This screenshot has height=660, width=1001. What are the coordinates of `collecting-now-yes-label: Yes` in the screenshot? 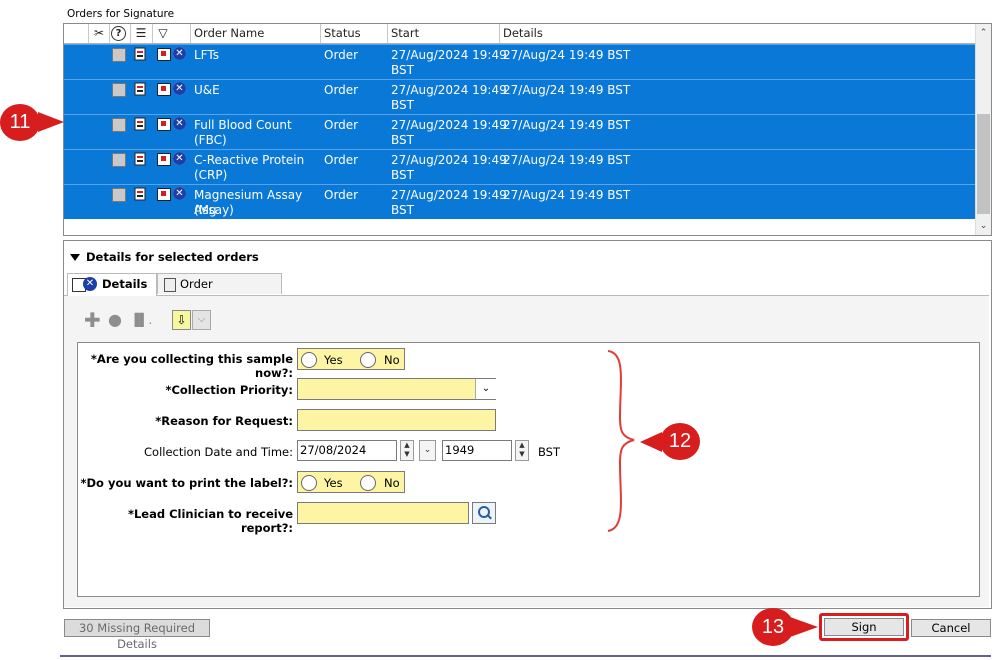 It's located at (333, 360).